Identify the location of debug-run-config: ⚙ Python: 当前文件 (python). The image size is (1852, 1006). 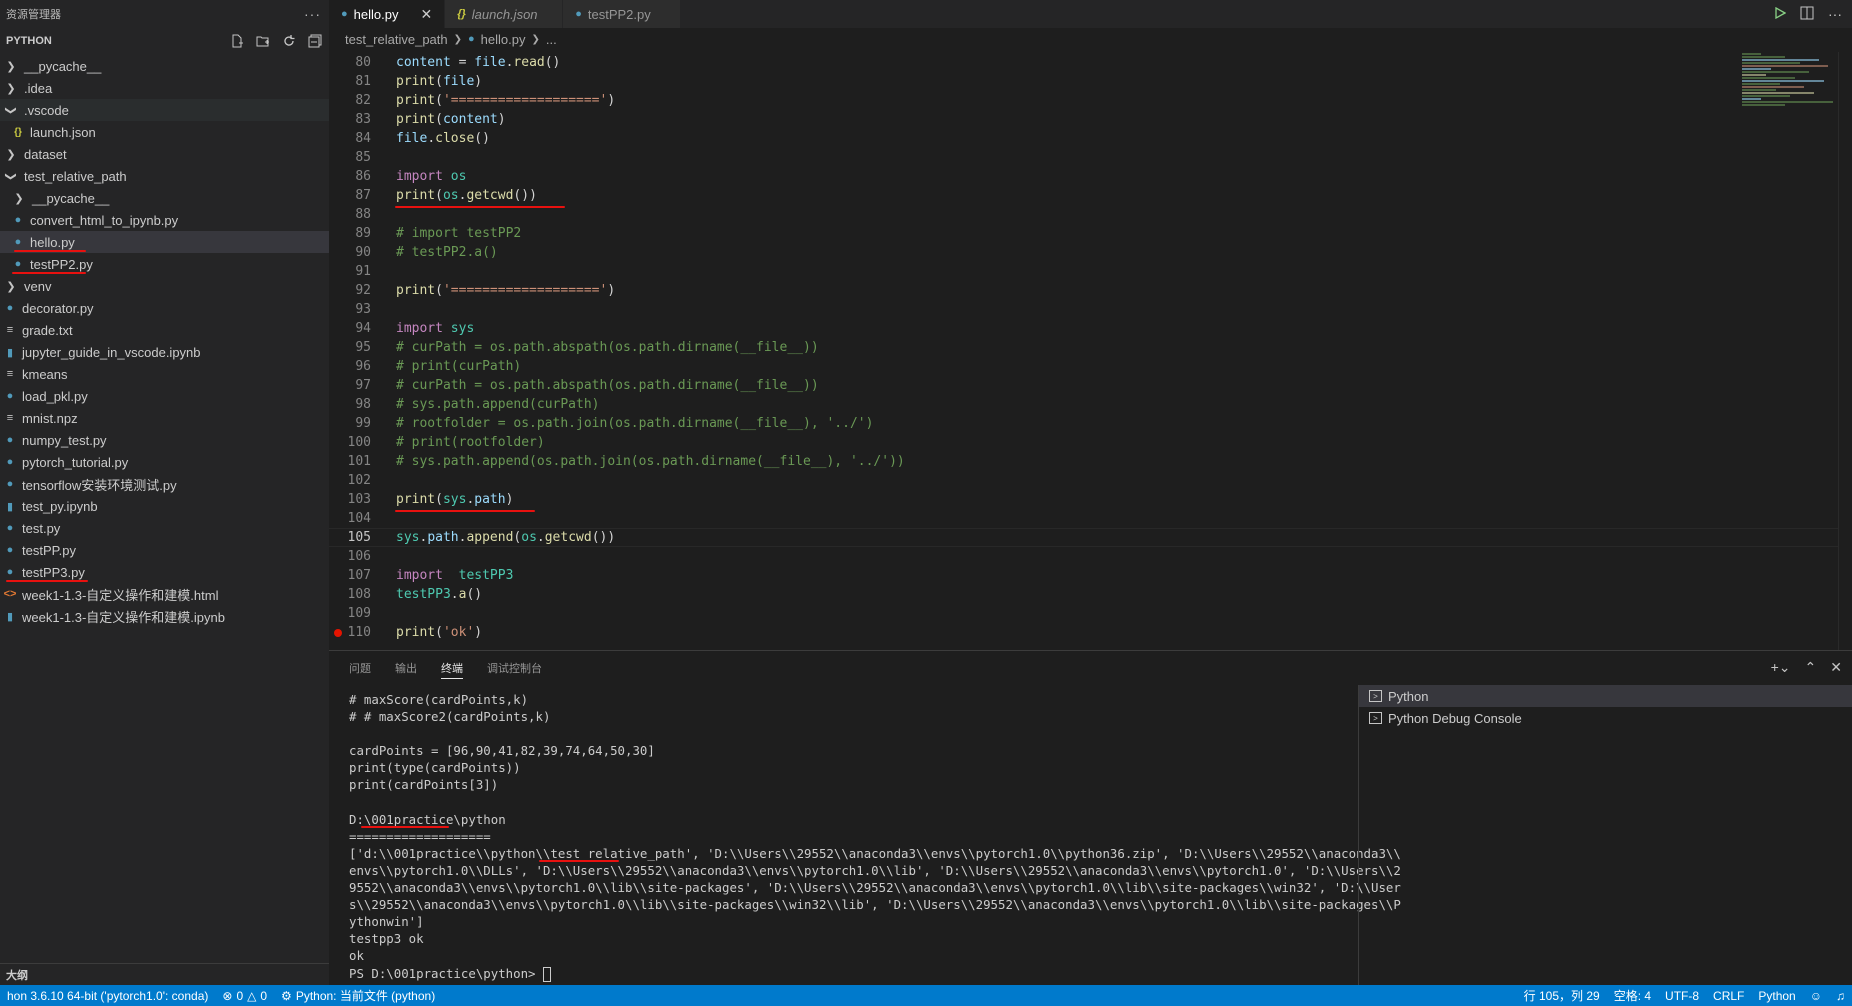
(358, 995).